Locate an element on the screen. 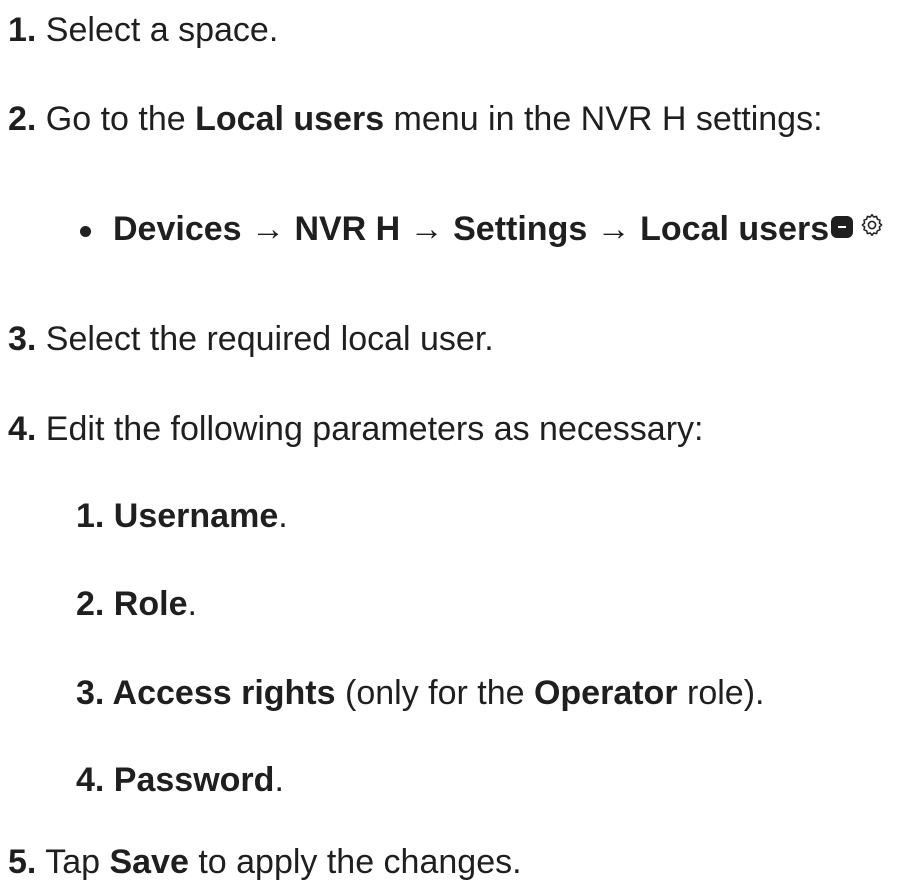  step-text: Tap is located at coordinates (73, 862).